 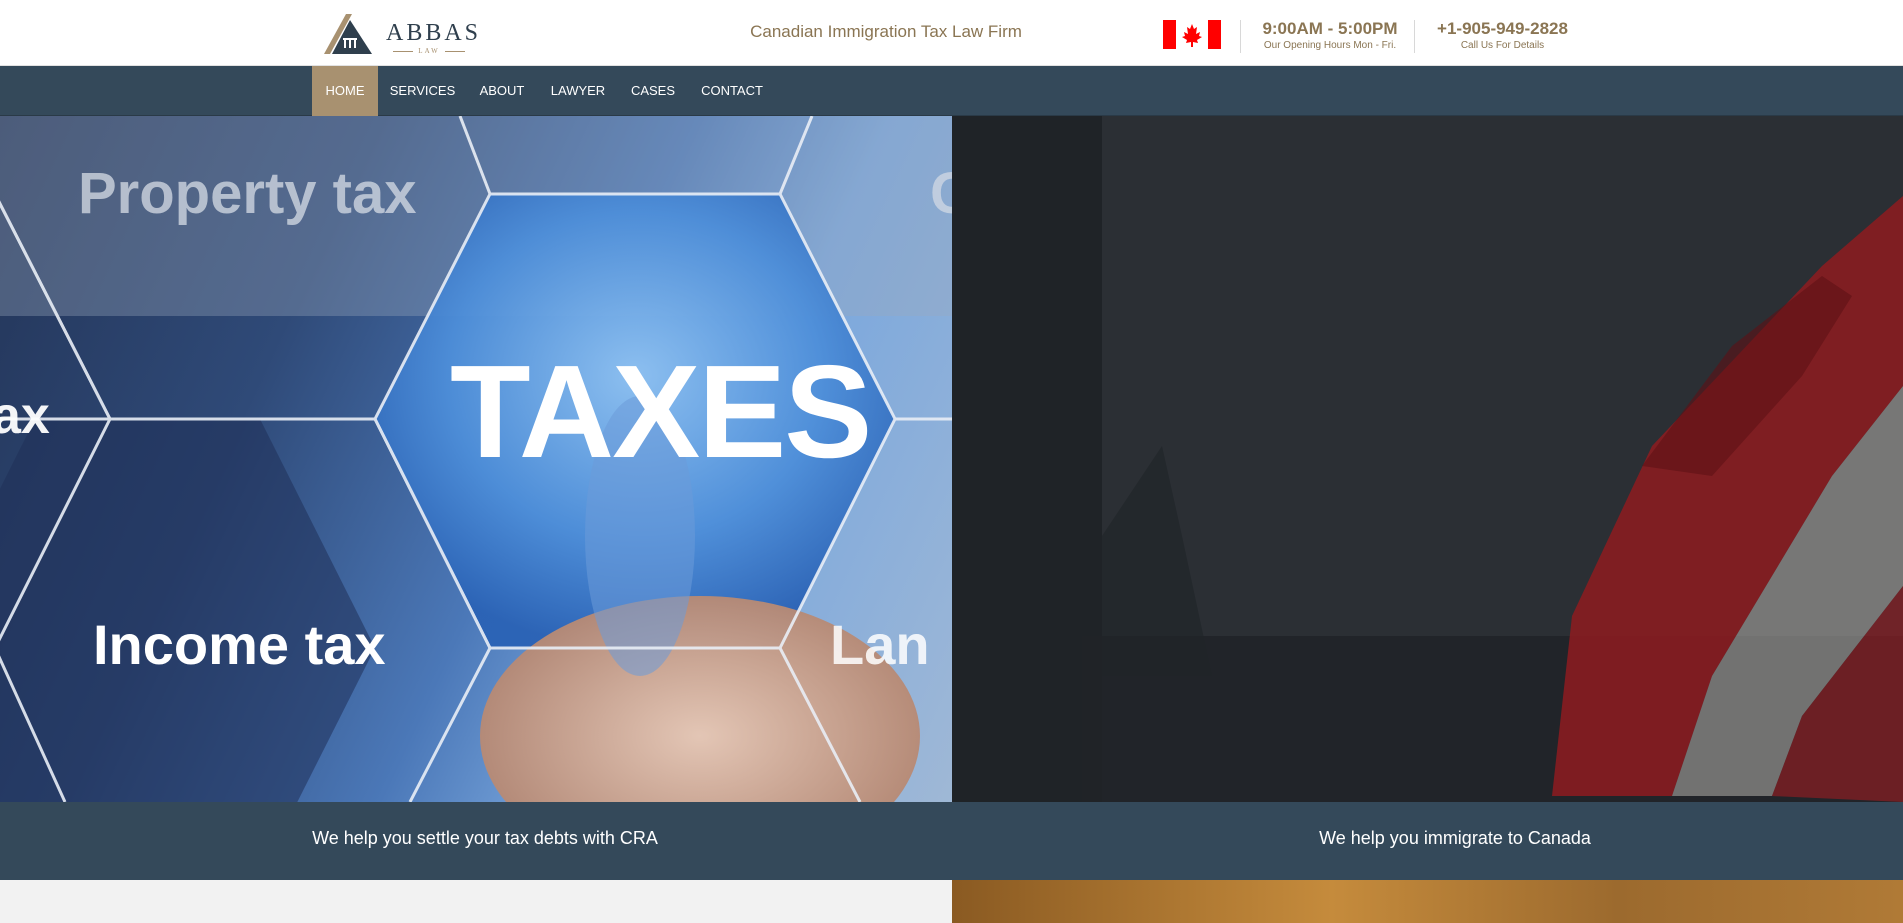 What do you see at coordinates (239, 644) in the screenshot?
I see `hero-word-income-tax: Income tax` at bounding box center [239, 644].